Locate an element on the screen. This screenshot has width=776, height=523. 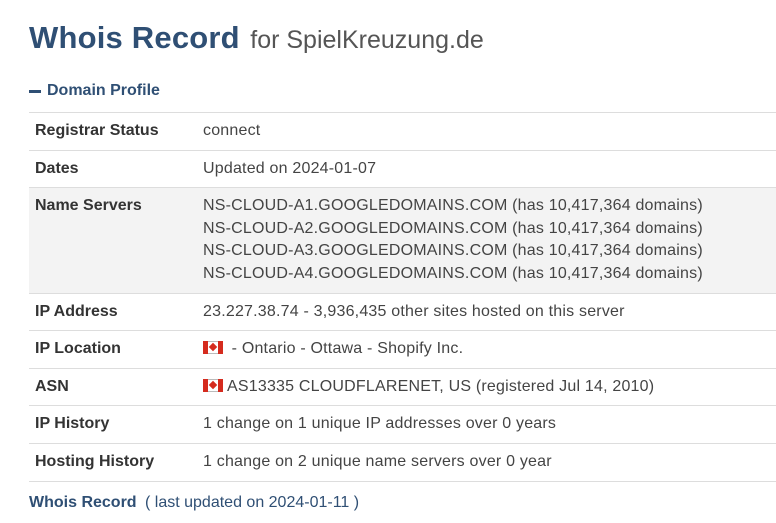
ip-location-text: - Ontario - Ottawa - Shopify Inc. is located at coordinates (345, 349).